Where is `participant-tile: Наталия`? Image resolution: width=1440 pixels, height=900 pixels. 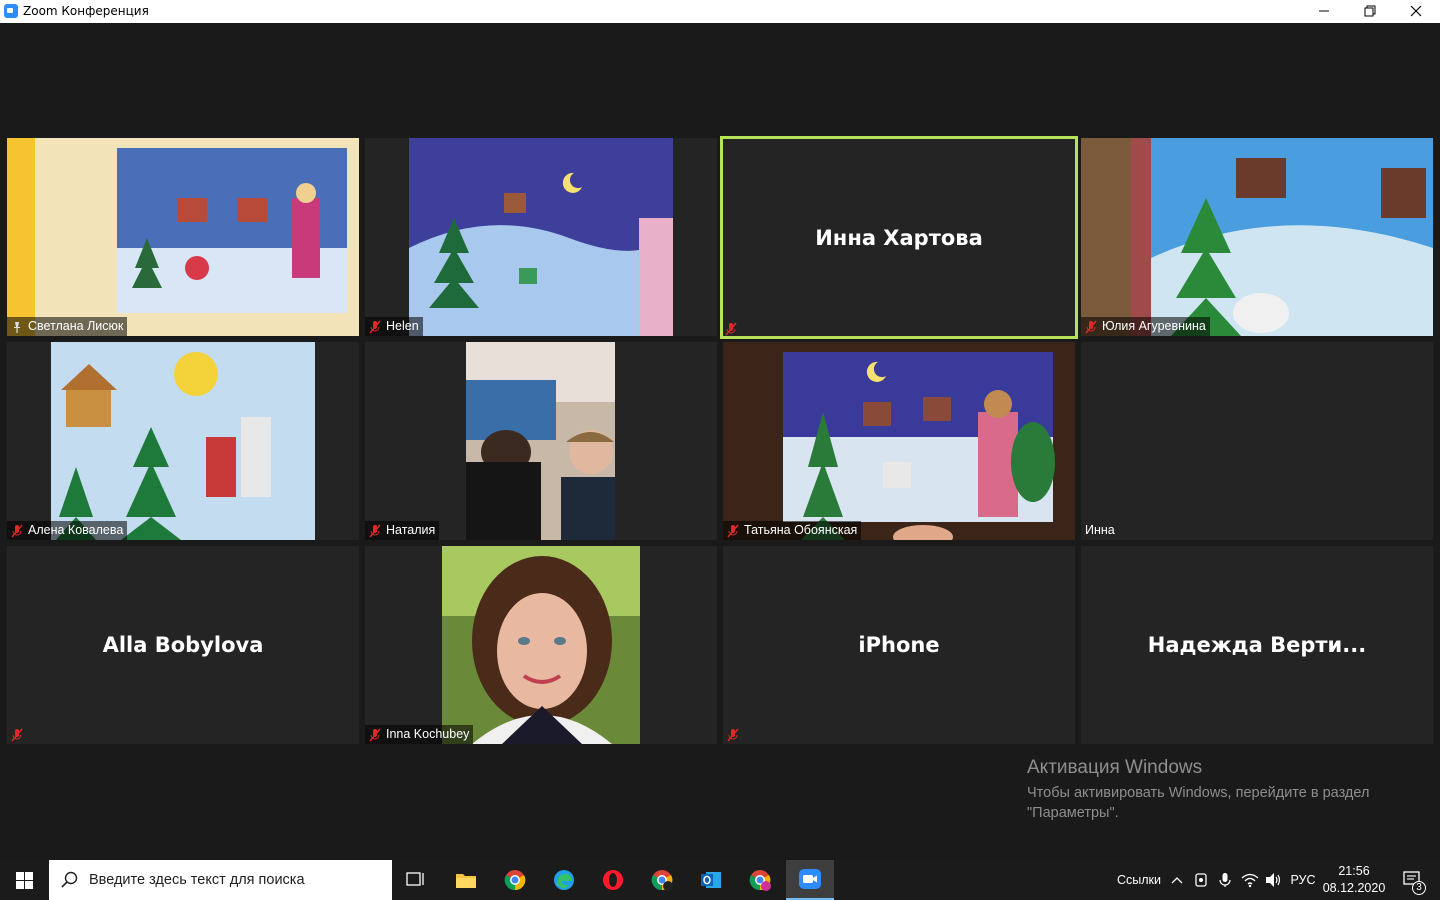
participant-tile: Наталия is located at coordinates (541, 441).